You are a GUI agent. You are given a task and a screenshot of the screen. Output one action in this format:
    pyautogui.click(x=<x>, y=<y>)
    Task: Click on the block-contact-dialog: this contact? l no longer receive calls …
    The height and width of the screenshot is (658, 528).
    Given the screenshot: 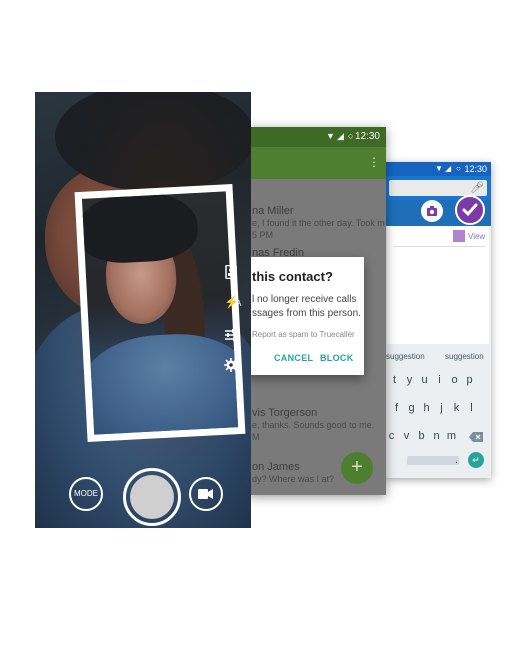 What is the action you would take?
    pyautogui.click(x=306, y=316)
    